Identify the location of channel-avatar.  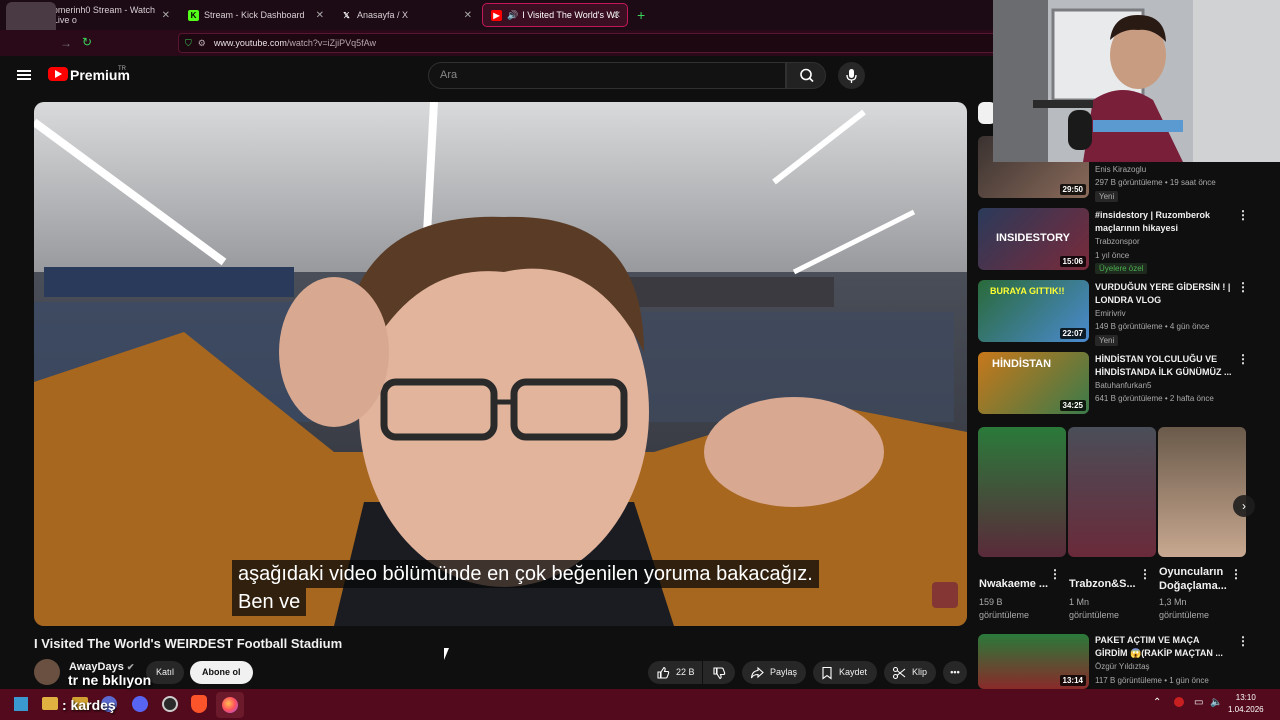
(47, 672).